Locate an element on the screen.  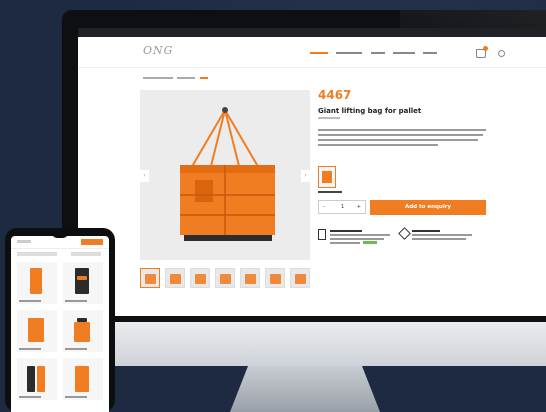
monitor-chin is located at coordinates (304, 344).